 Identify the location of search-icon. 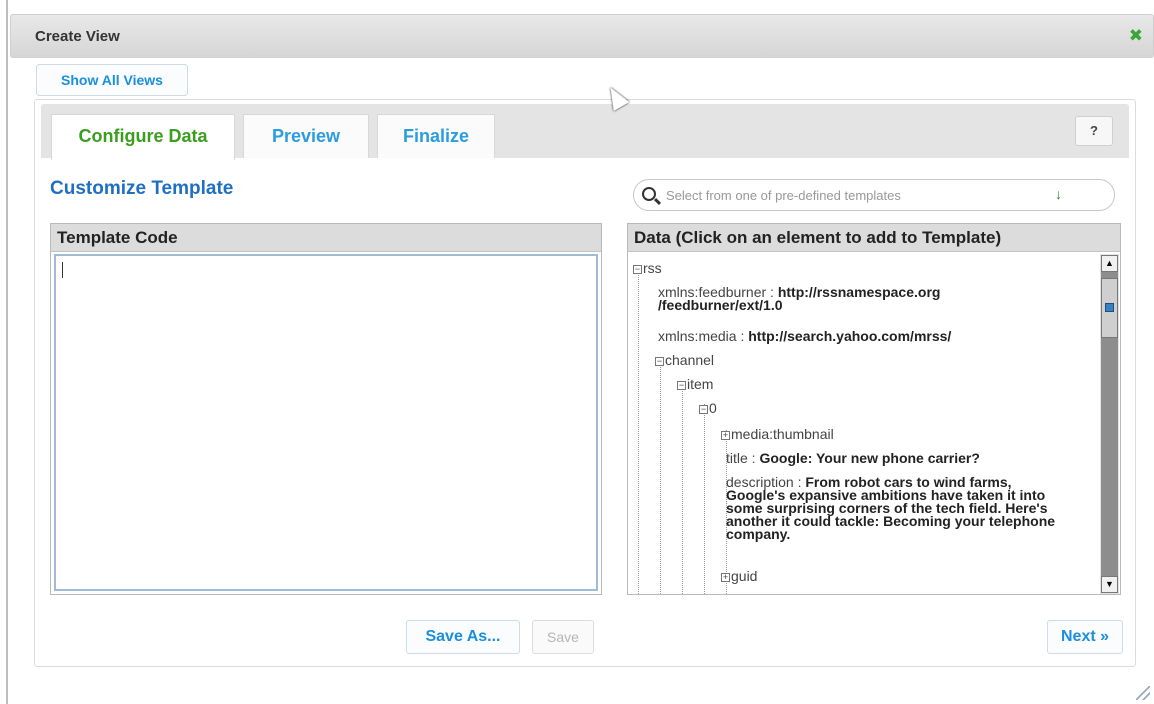
(649, 194).